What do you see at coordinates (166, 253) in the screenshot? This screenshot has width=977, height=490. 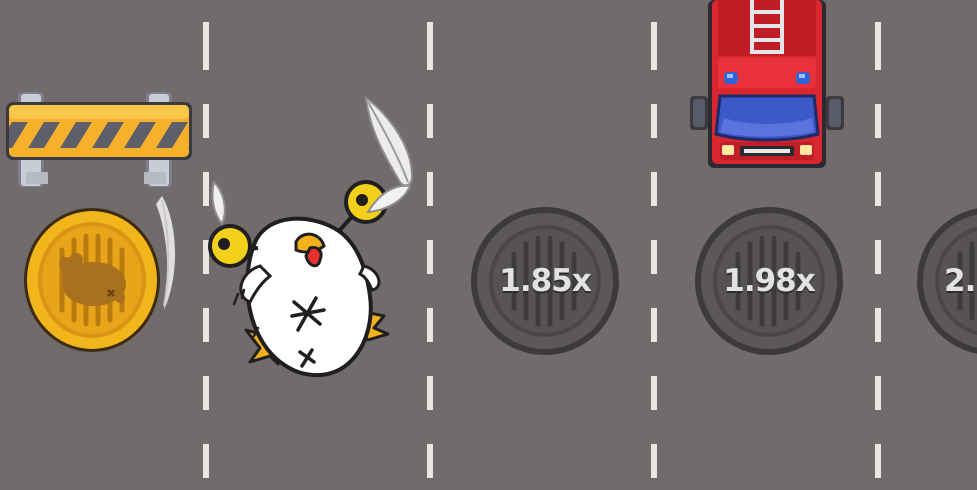 I see `feather-glint-icon` at bounding box center [166, 253].